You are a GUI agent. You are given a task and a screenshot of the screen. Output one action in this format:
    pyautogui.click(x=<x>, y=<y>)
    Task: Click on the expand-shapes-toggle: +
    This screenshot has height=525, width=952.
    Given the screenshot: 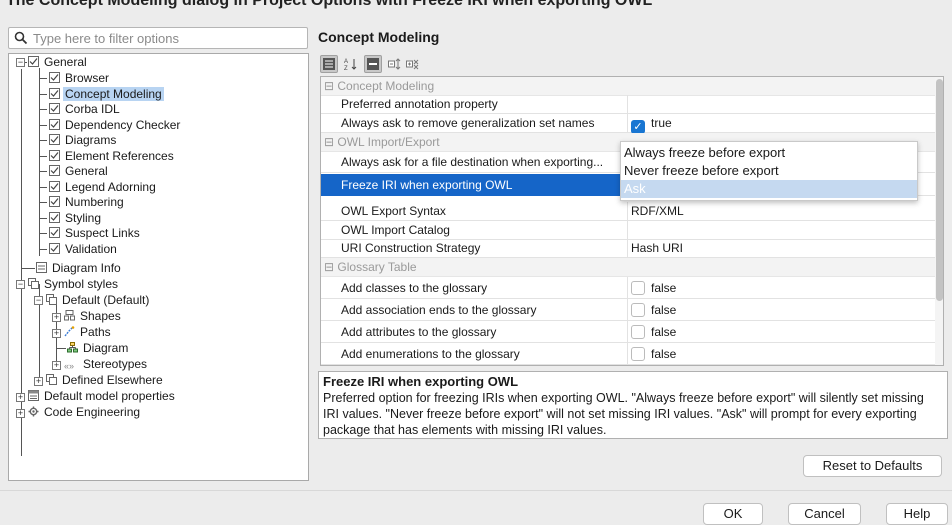 What is the action you would take?
    pyautogui.click(x=56, y=317)
    